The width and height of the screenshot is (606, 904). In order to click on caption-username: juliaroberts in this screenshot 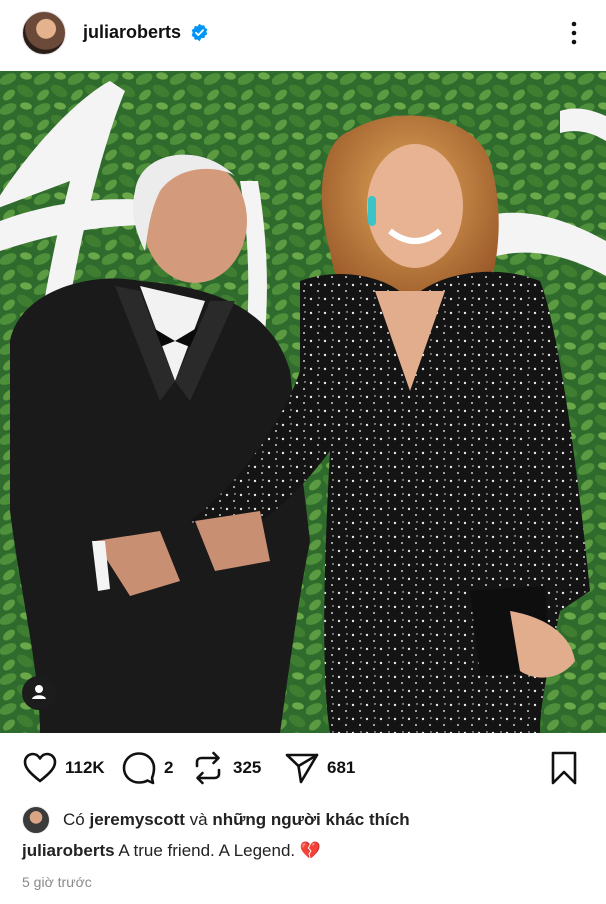, I will do `click(68, 850)`.